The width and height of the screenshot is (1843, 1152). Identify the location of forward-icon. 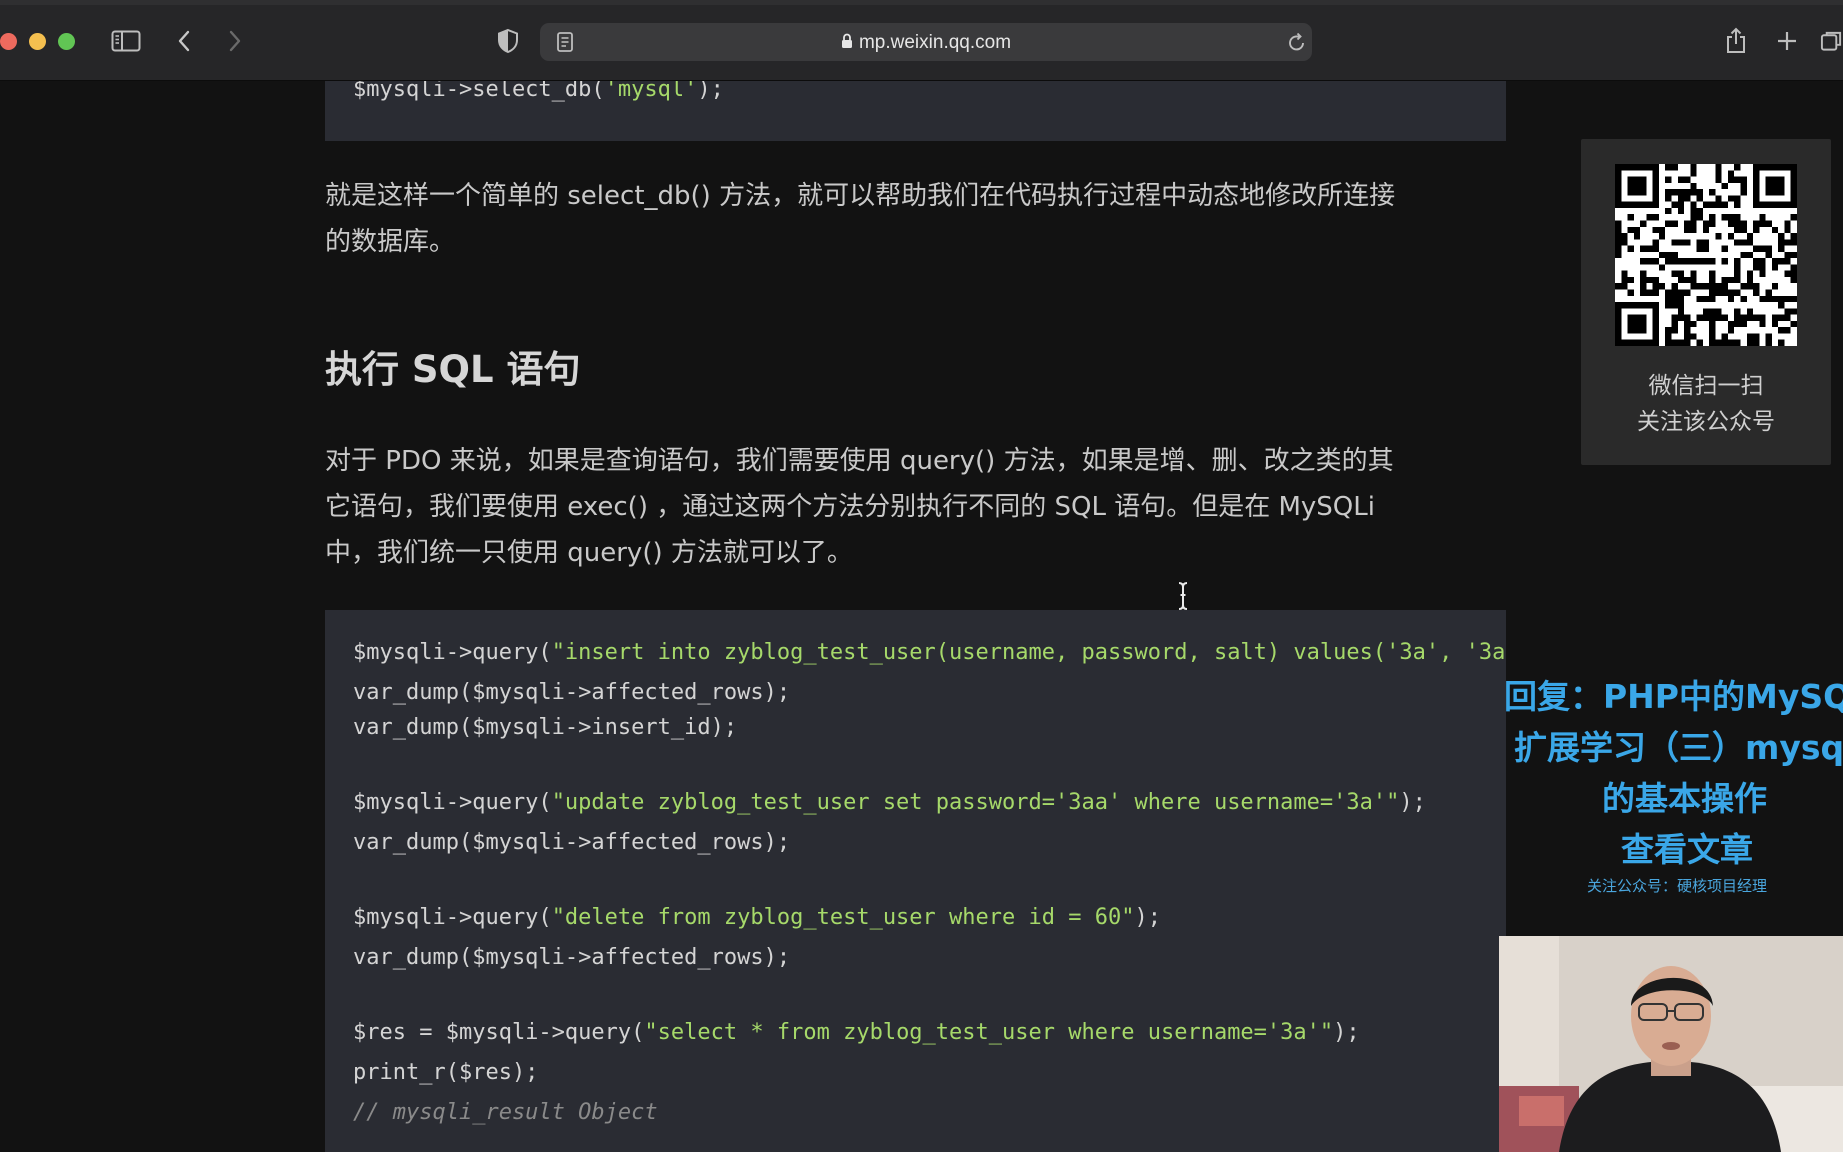
(235, 41).